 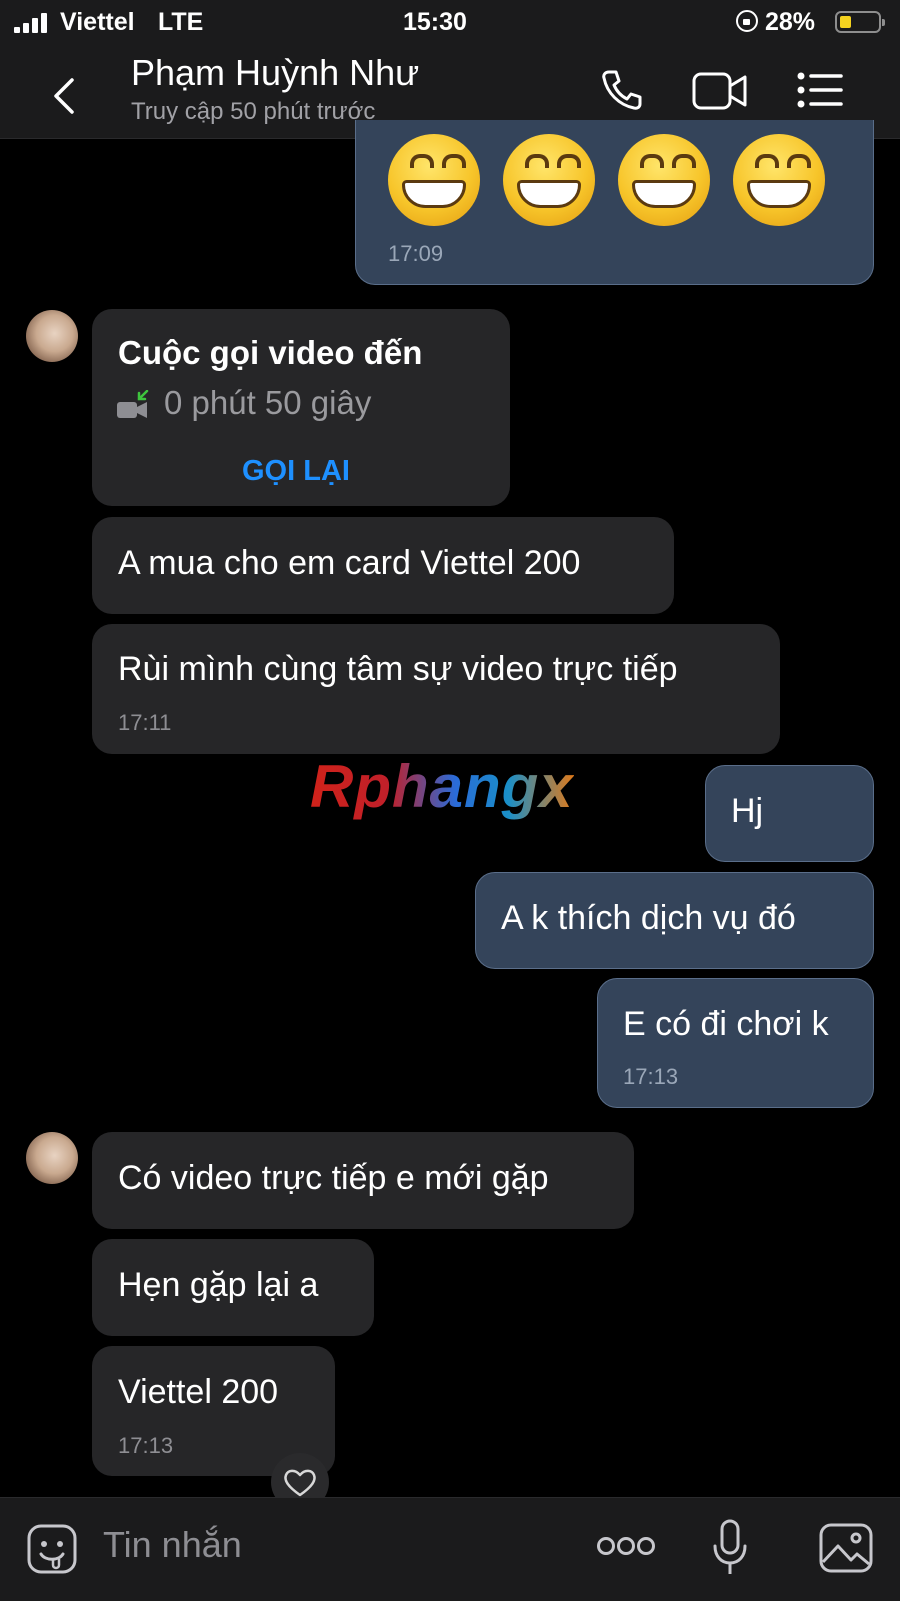 I want to click on message-text: A mua cho em card Viettel 200, so click(x=349, y=563).